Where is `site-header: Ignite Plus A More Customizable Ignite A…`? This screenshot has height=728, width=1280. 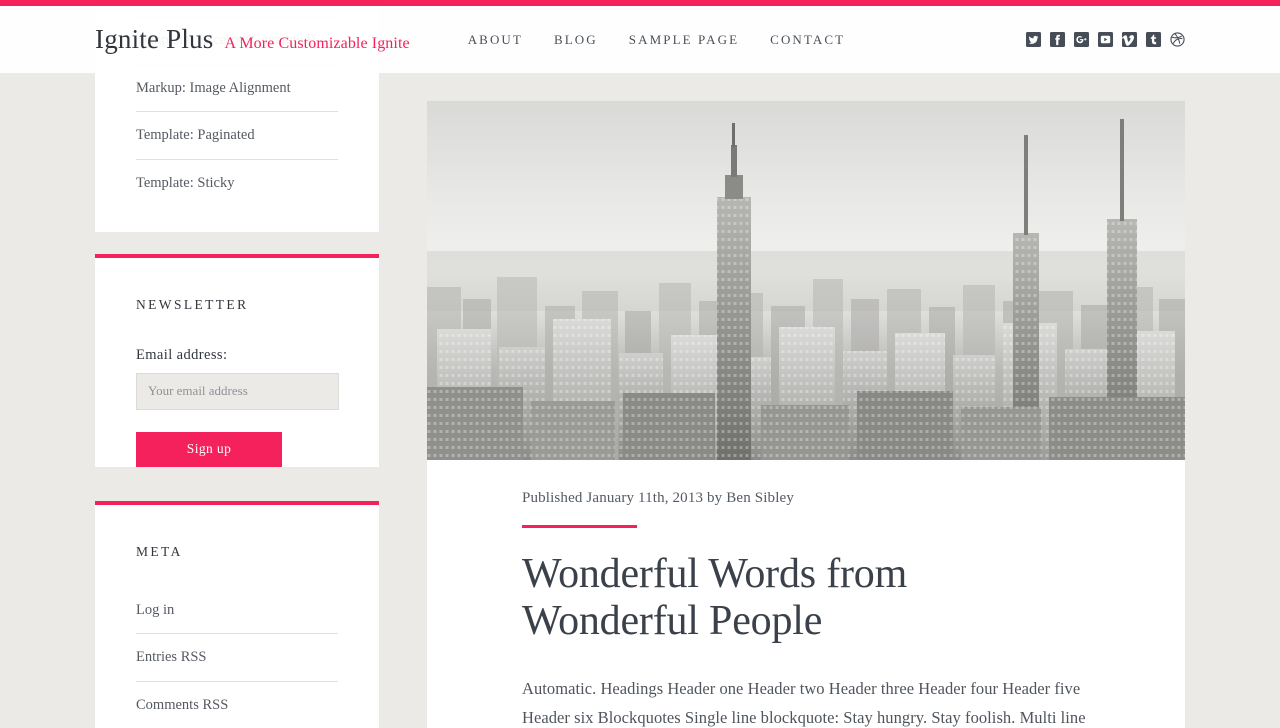 site-header: Ignite Plus A More Customizable Ignite A… is located at coordinates (640, 39).